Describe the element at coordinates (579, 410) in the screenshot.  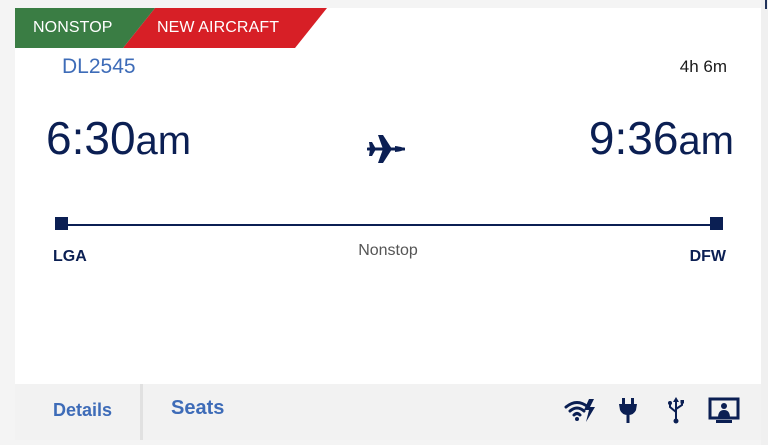
I see `wifi-icon` at that location.